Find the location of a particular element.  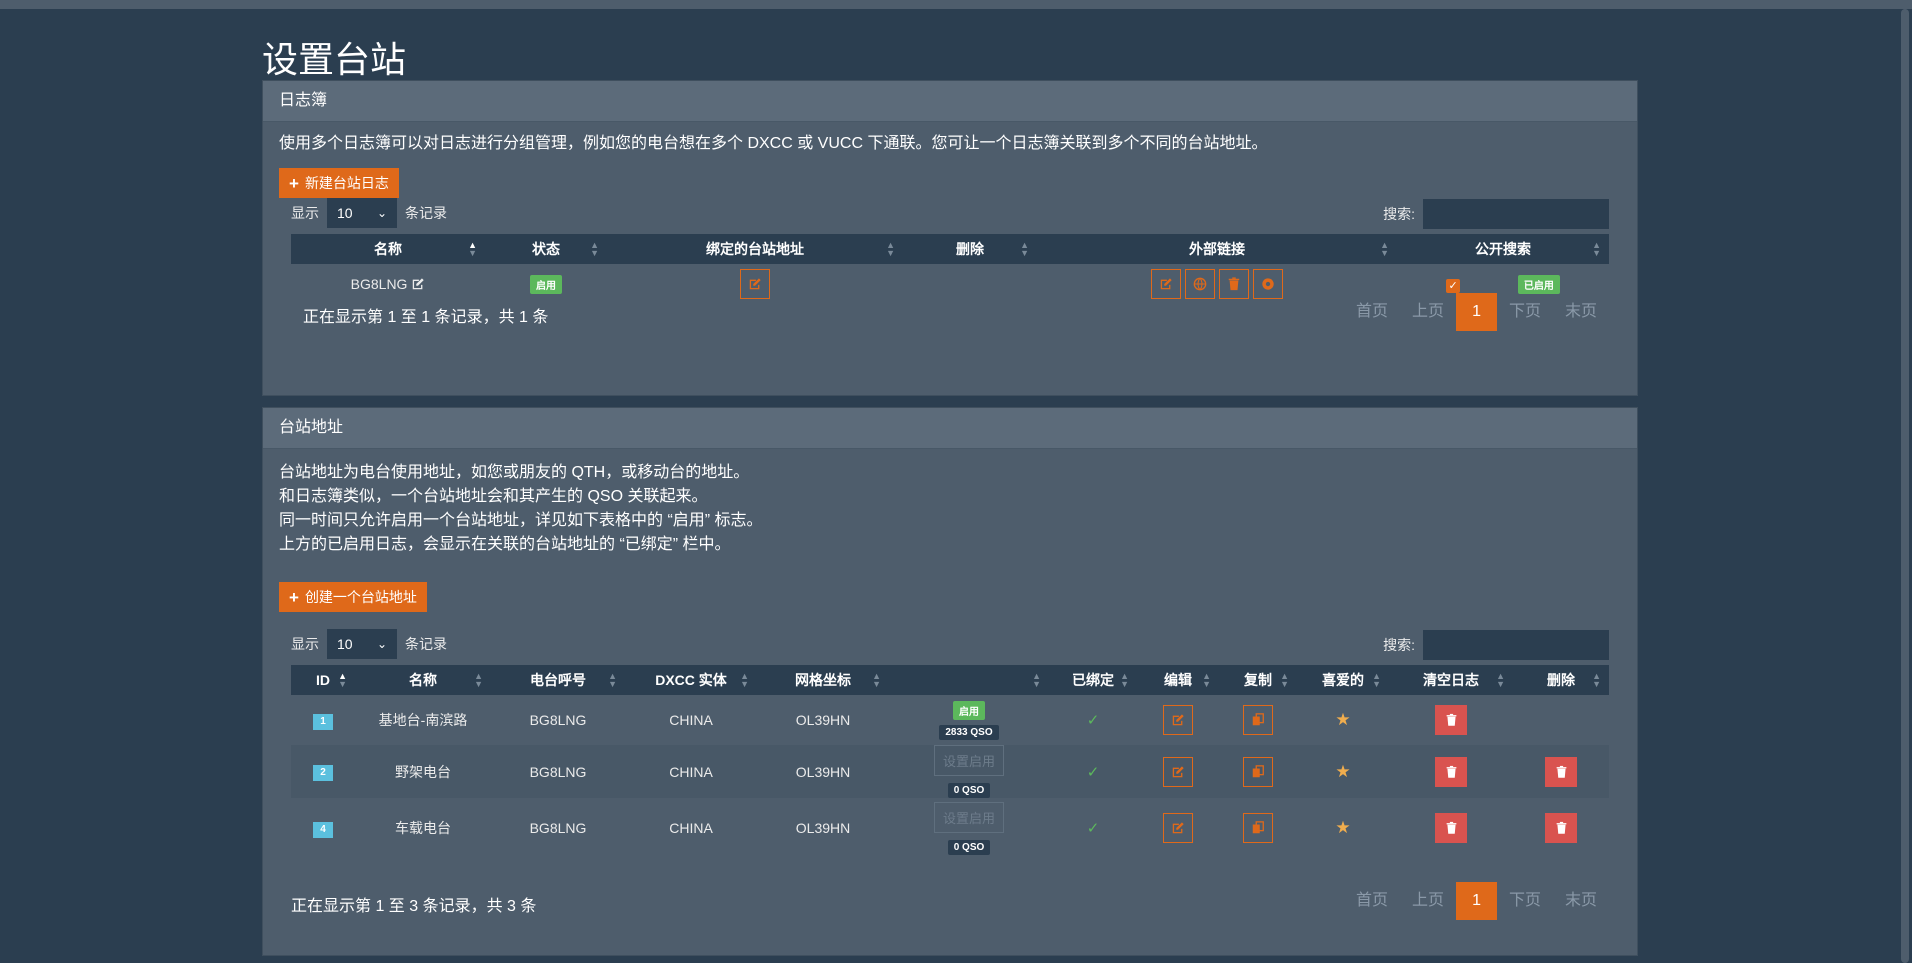

logbooks-search: 搜索: is located at coordinates (1496, 214).